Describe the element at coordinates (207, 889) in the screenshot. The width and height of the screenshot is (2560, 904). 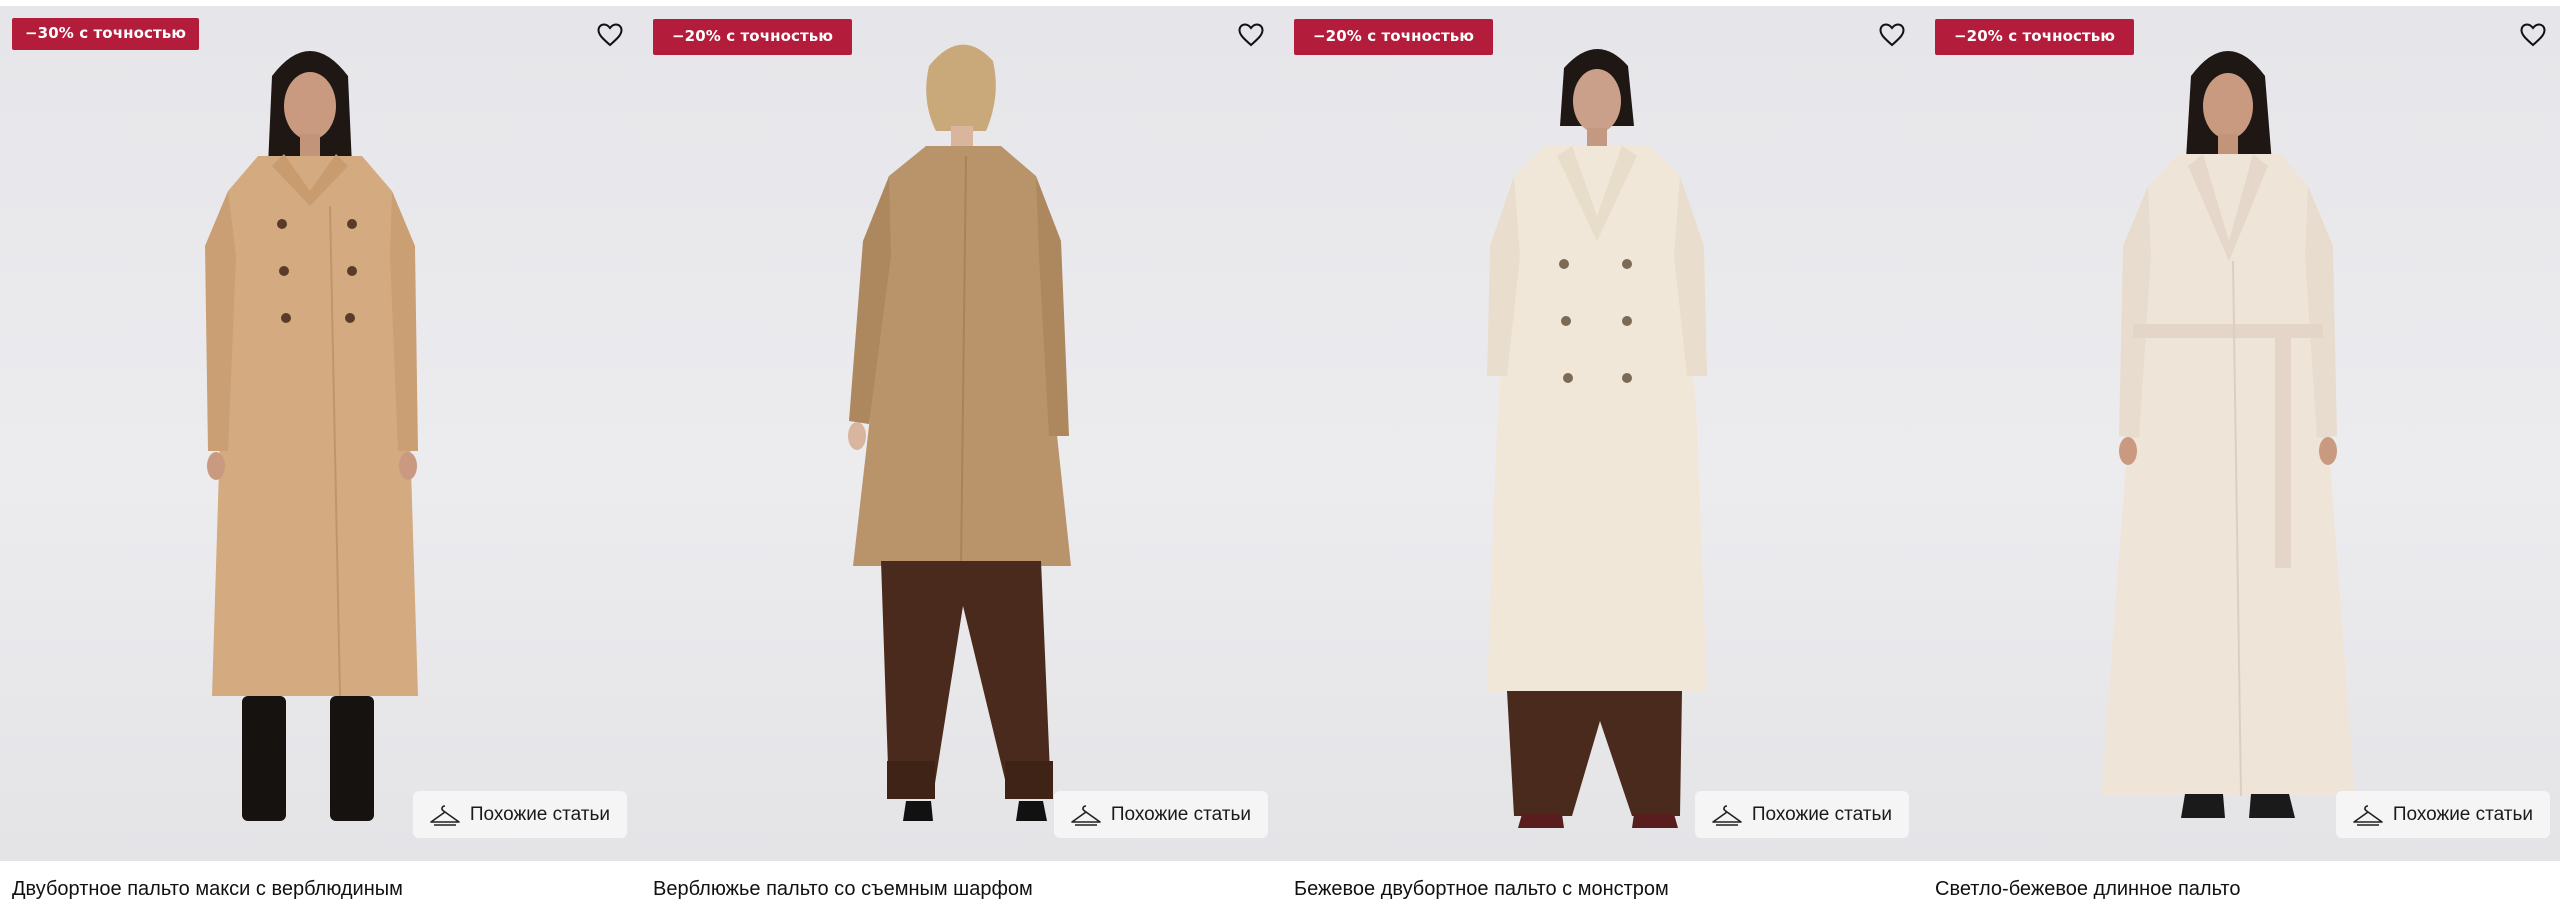
I see `product-title: Двубортное пальто макси с верблюдиным` at that location.